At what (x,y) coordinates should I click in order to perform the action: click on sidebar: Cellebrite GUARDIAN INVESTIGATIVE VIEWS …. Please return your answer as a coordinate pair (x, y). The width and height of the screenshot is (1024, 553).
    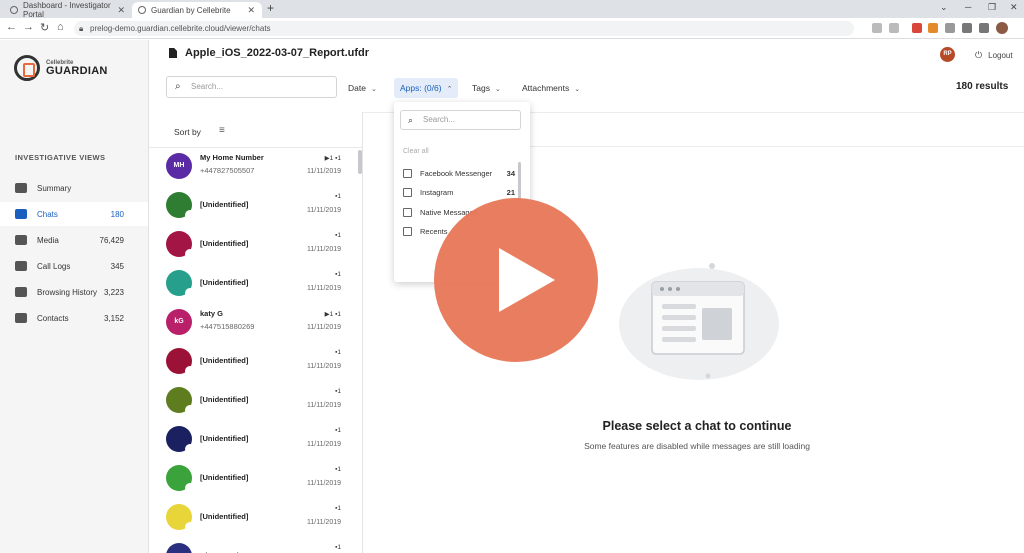
    Looking at the image, I should click on (74, 296).